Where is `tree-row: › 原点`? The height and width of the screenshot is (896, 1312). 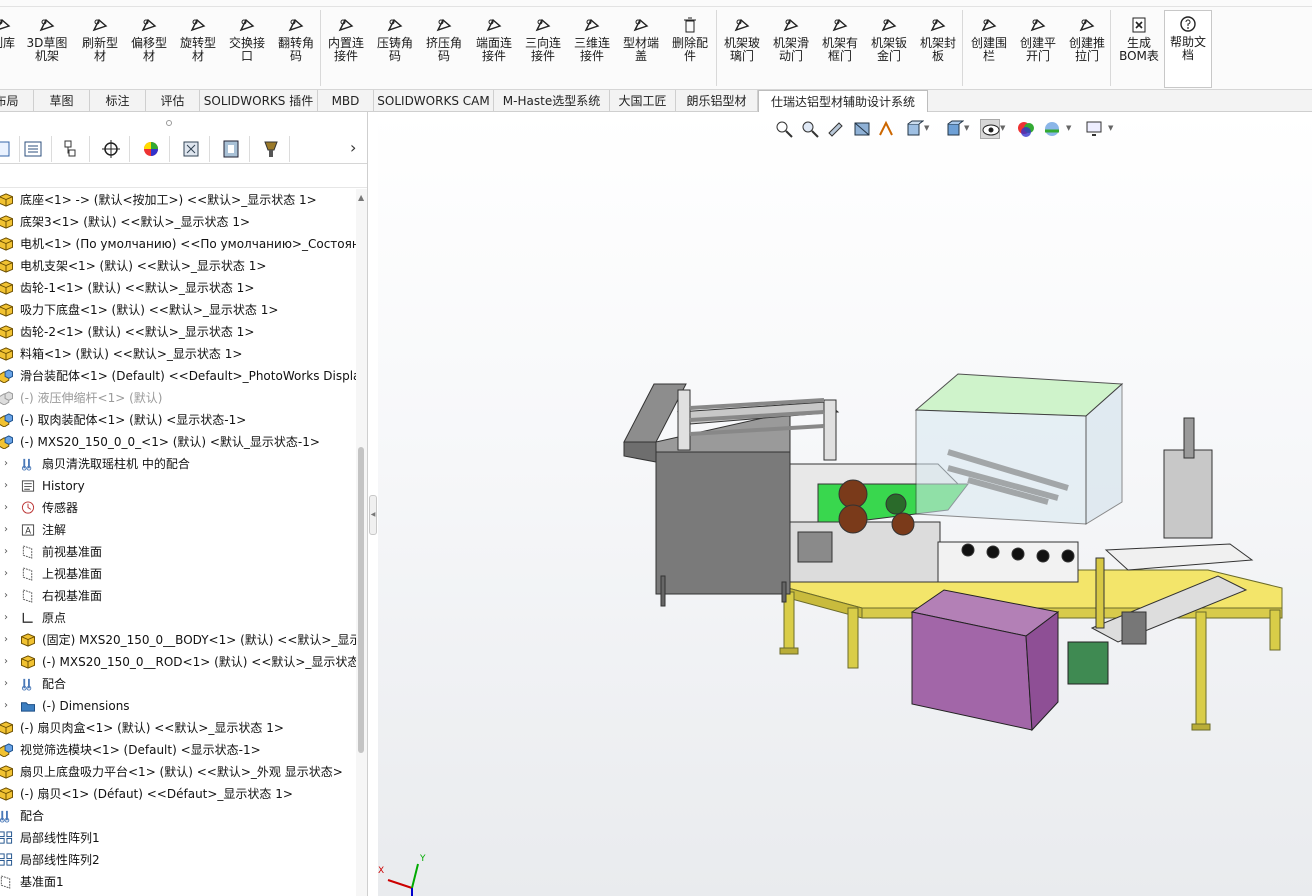 tree-row: › 原点 is located at coordinates (178, 618).